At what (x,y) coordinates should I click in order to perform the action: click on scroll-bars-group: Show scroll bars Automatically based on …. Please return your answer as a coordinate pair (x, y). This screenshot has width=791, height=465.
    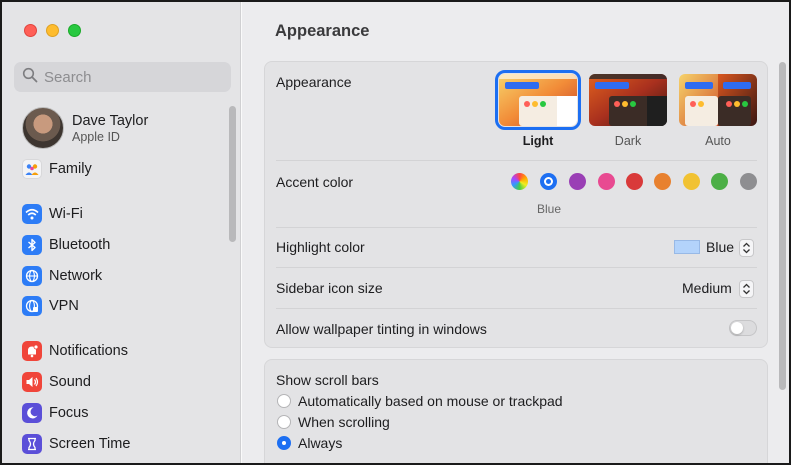
    Looking at the image, I should click on (516, 411).